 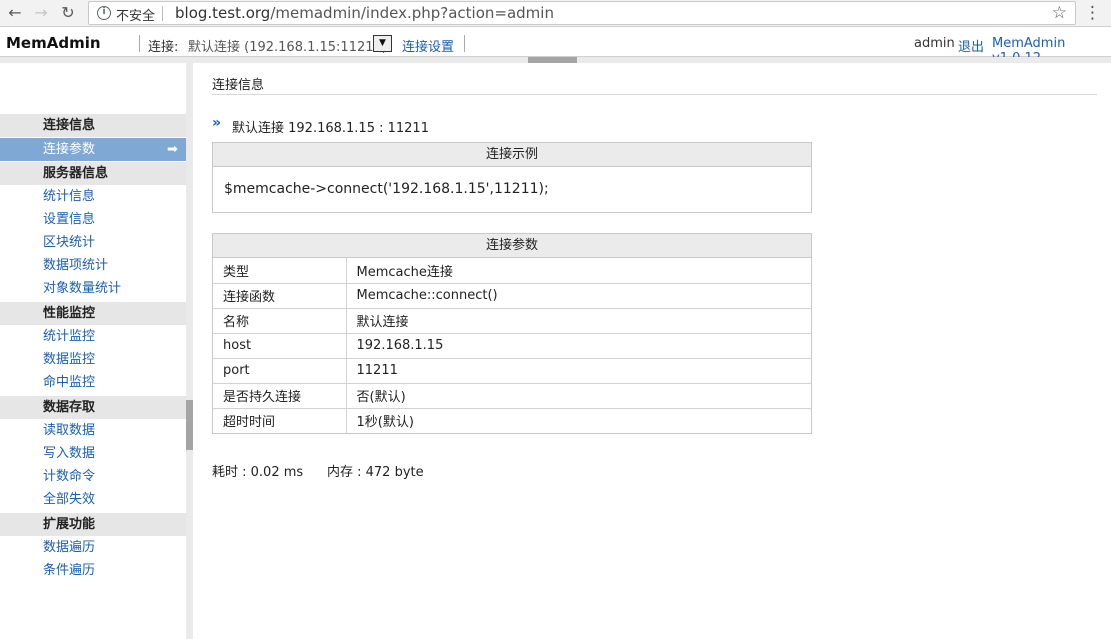 I want to click on sidebar-item-connection-params: 连接参数 ➡, so click(x=93, y=149).